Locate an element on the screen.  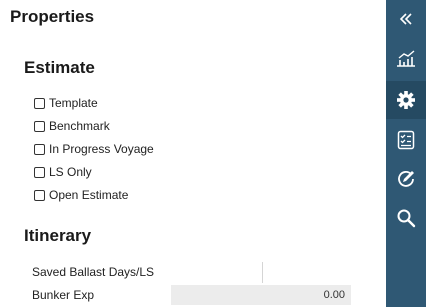
edit-circle-icon is located at coordinates (406, 179).